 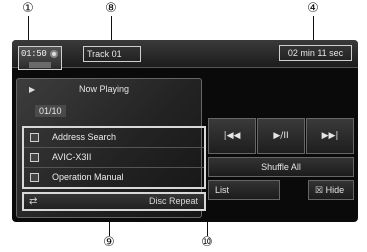 What do you see at coordinates (281, 136) in the screenshot?
I see `play-pause-button: ▶/II` at bounding box center [281, 136].